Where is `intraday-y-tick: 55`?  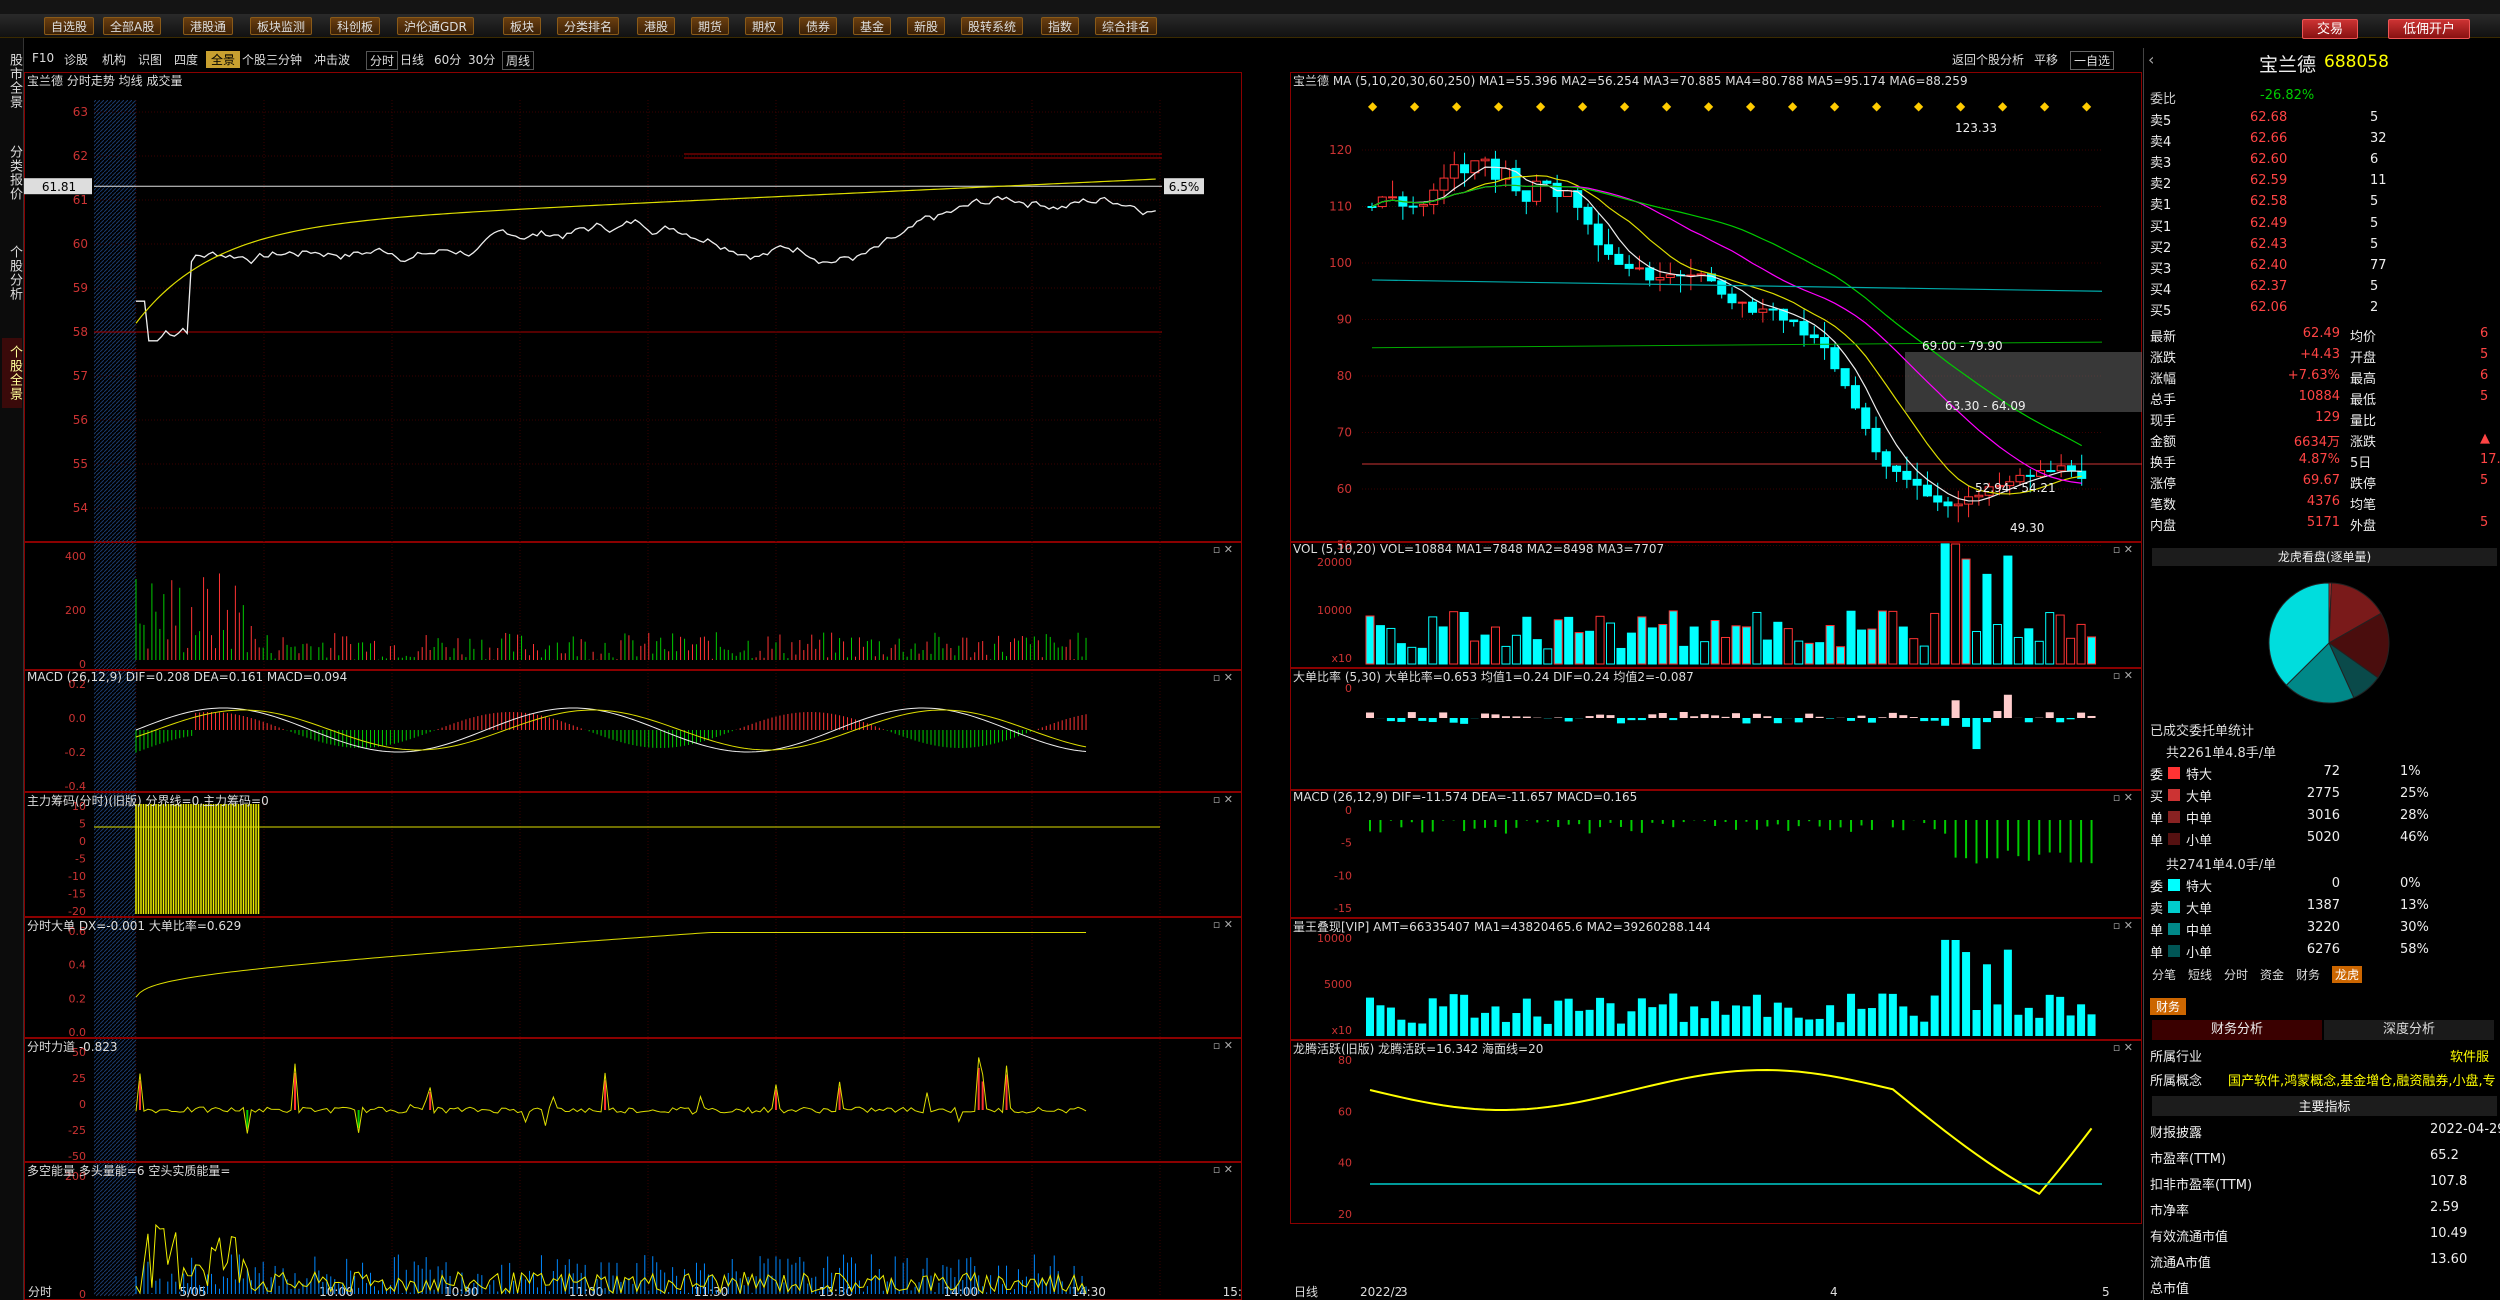 intraday-y-tick: 55 is located at coordinates (80, 464).